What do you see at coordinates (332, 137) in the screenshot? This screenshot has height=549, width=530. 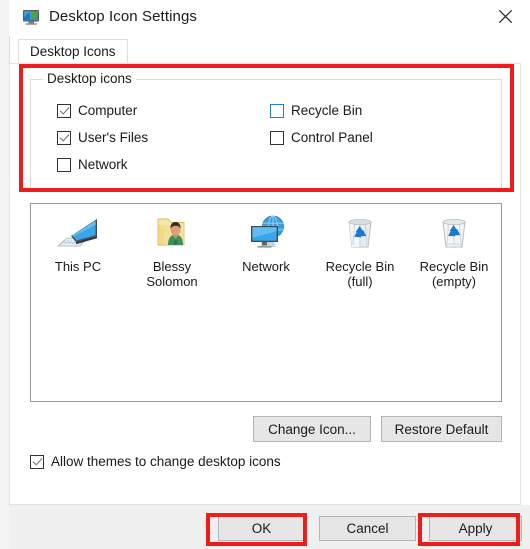 I see `control-panel-label: Control Panel` at bounding box center [332, 137].